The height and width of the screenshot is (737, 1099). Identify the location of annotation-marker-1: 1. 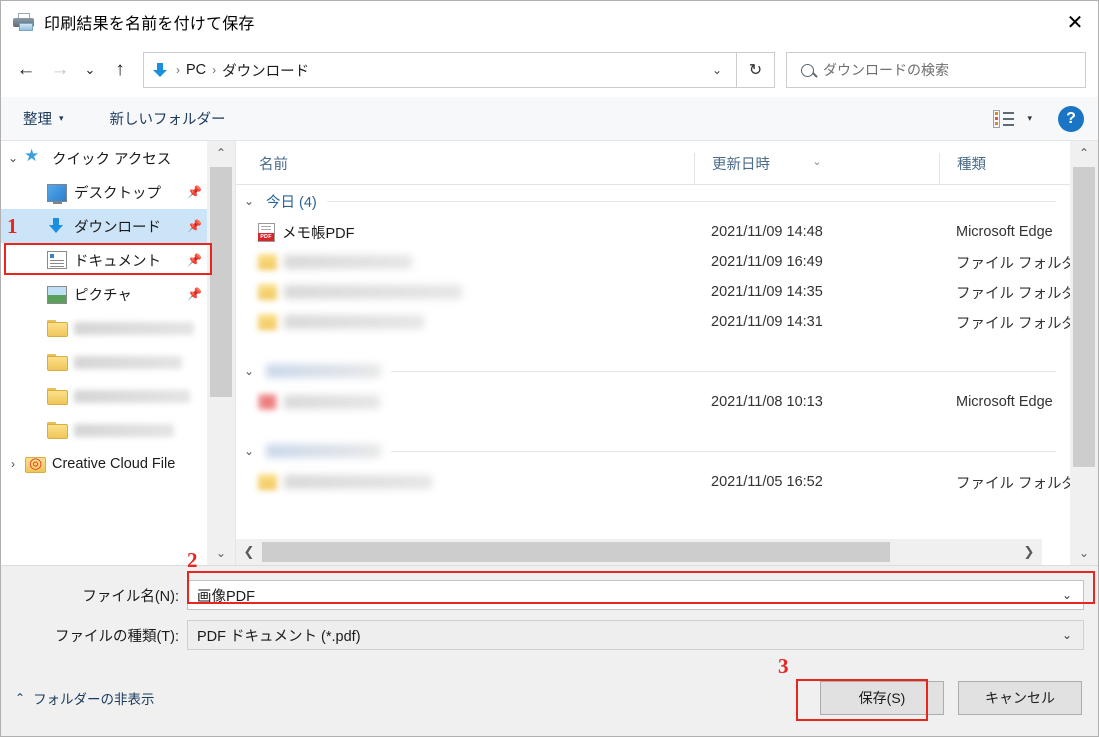
(12, 226).